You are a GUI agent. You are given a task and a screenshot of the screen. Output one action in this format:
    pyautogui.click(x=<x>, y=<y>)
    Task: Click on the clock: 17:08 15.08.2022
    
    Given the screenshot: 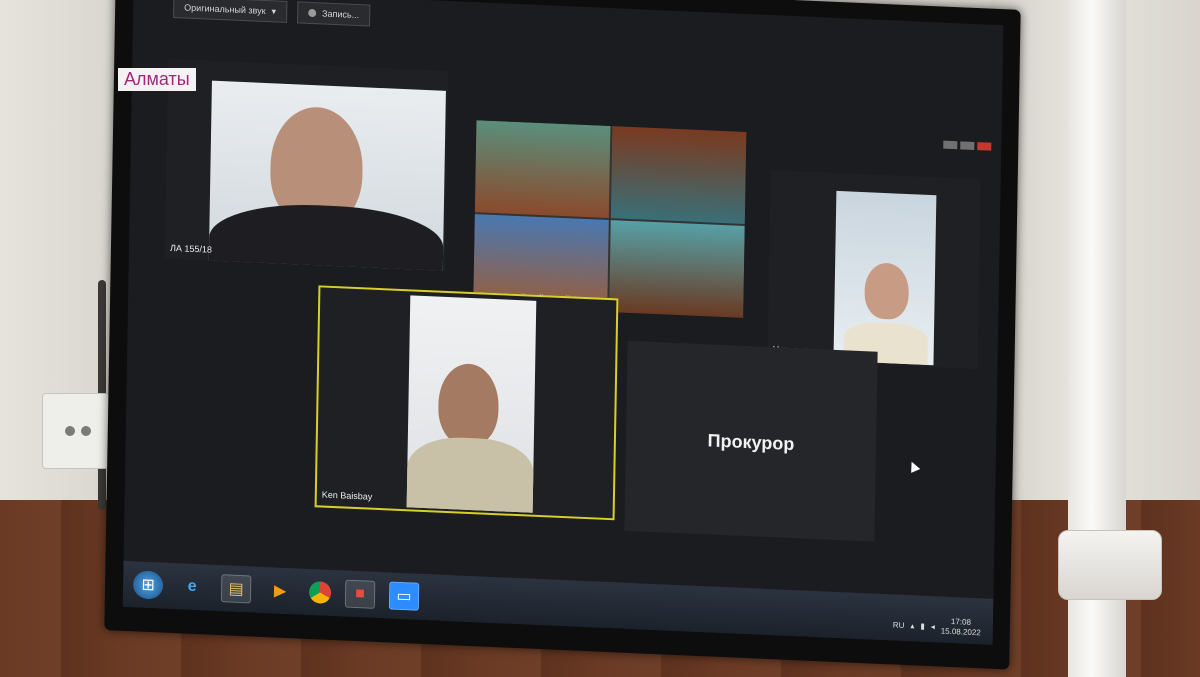 What is the action you would take?
    pyautogui.click(x=961, y=628)
    